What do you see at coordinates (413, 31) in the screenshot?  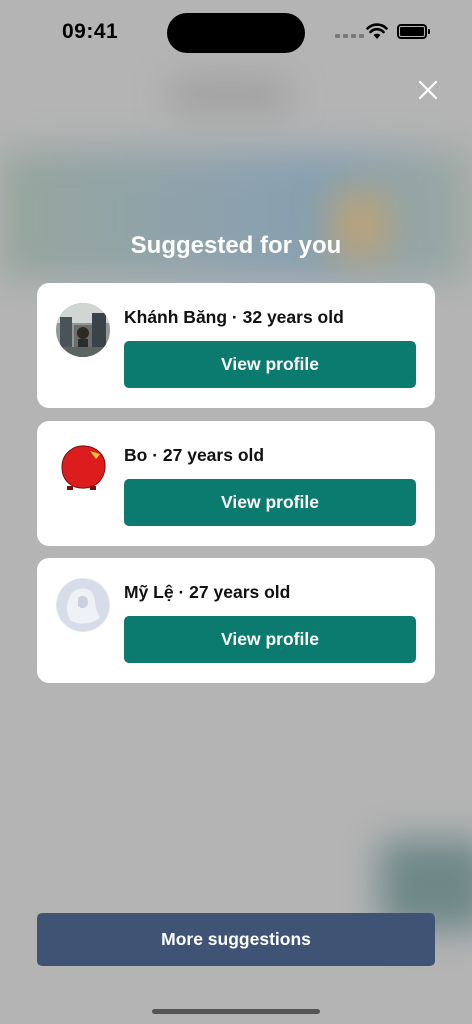 I see `battery-icon` at bounding box center [413, 31].